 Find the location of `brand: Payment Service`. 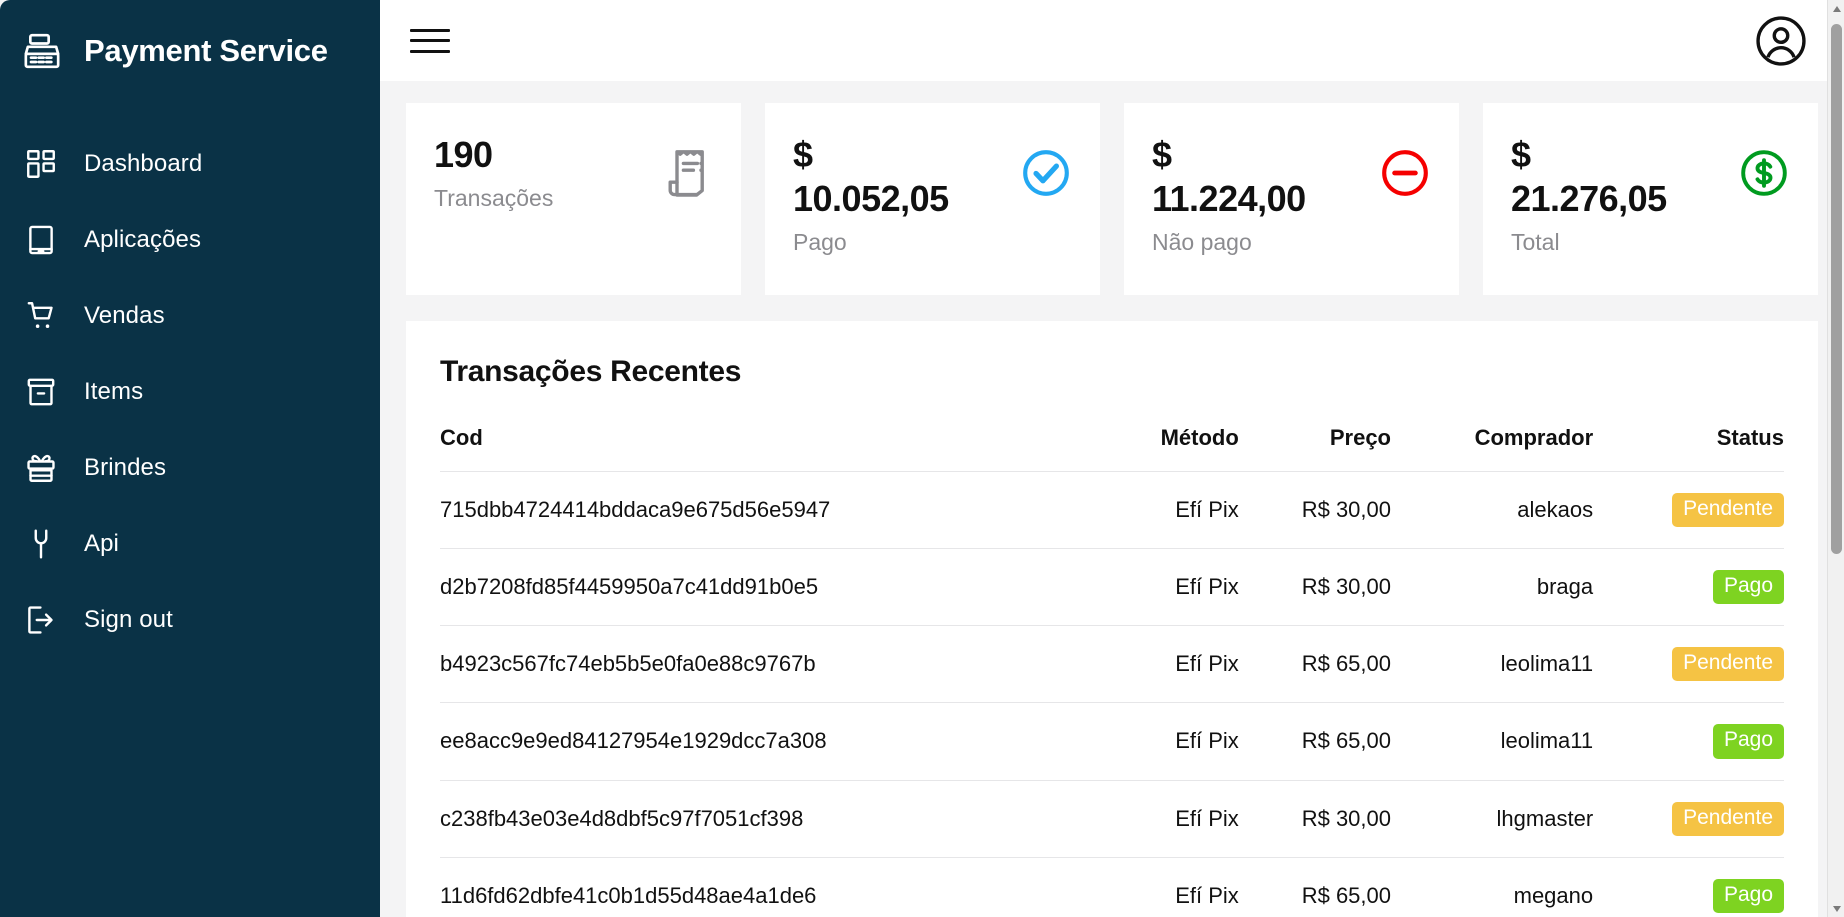

brand: Payment Service is located at coordinates (190, 42).